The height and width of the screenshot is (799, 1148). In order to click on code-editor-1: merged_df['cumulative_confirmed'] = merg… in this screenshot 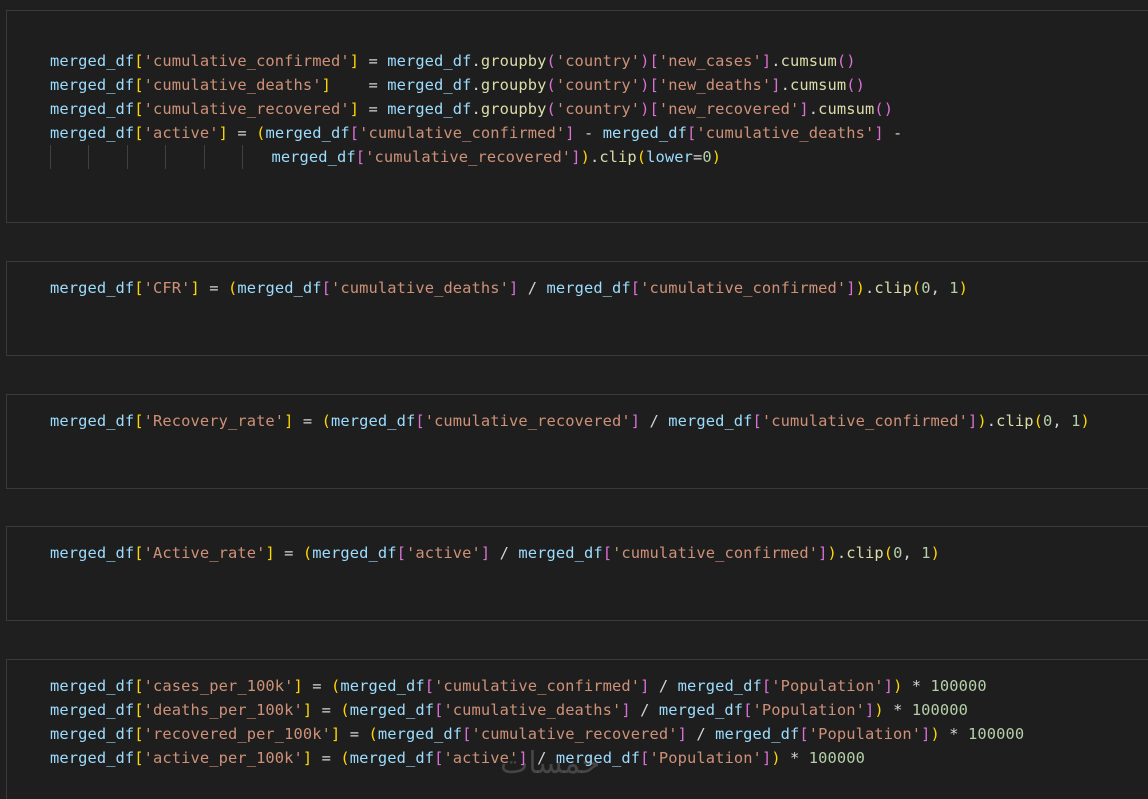, I will do `click(476, 109)`.